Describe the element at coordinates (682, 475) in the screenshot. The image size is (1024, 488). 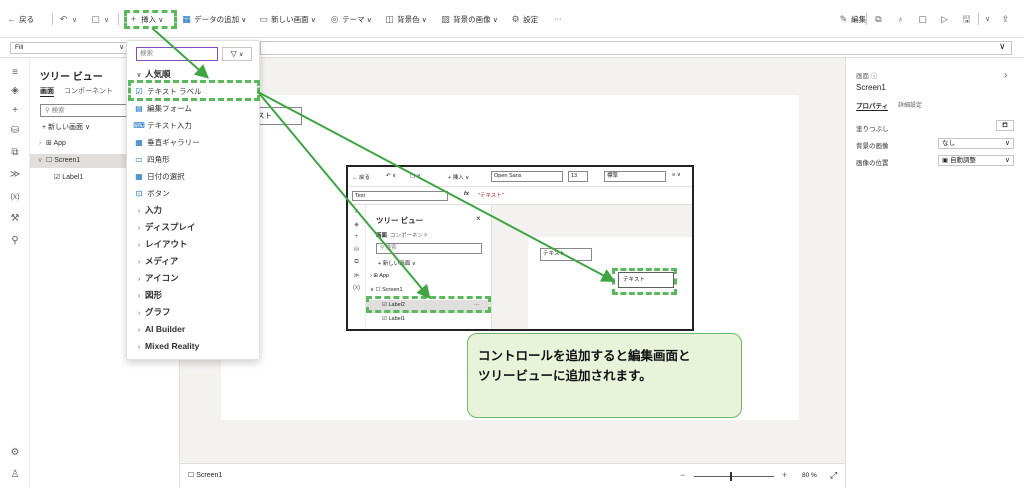
I see `zoom-out-button: −` at that location.